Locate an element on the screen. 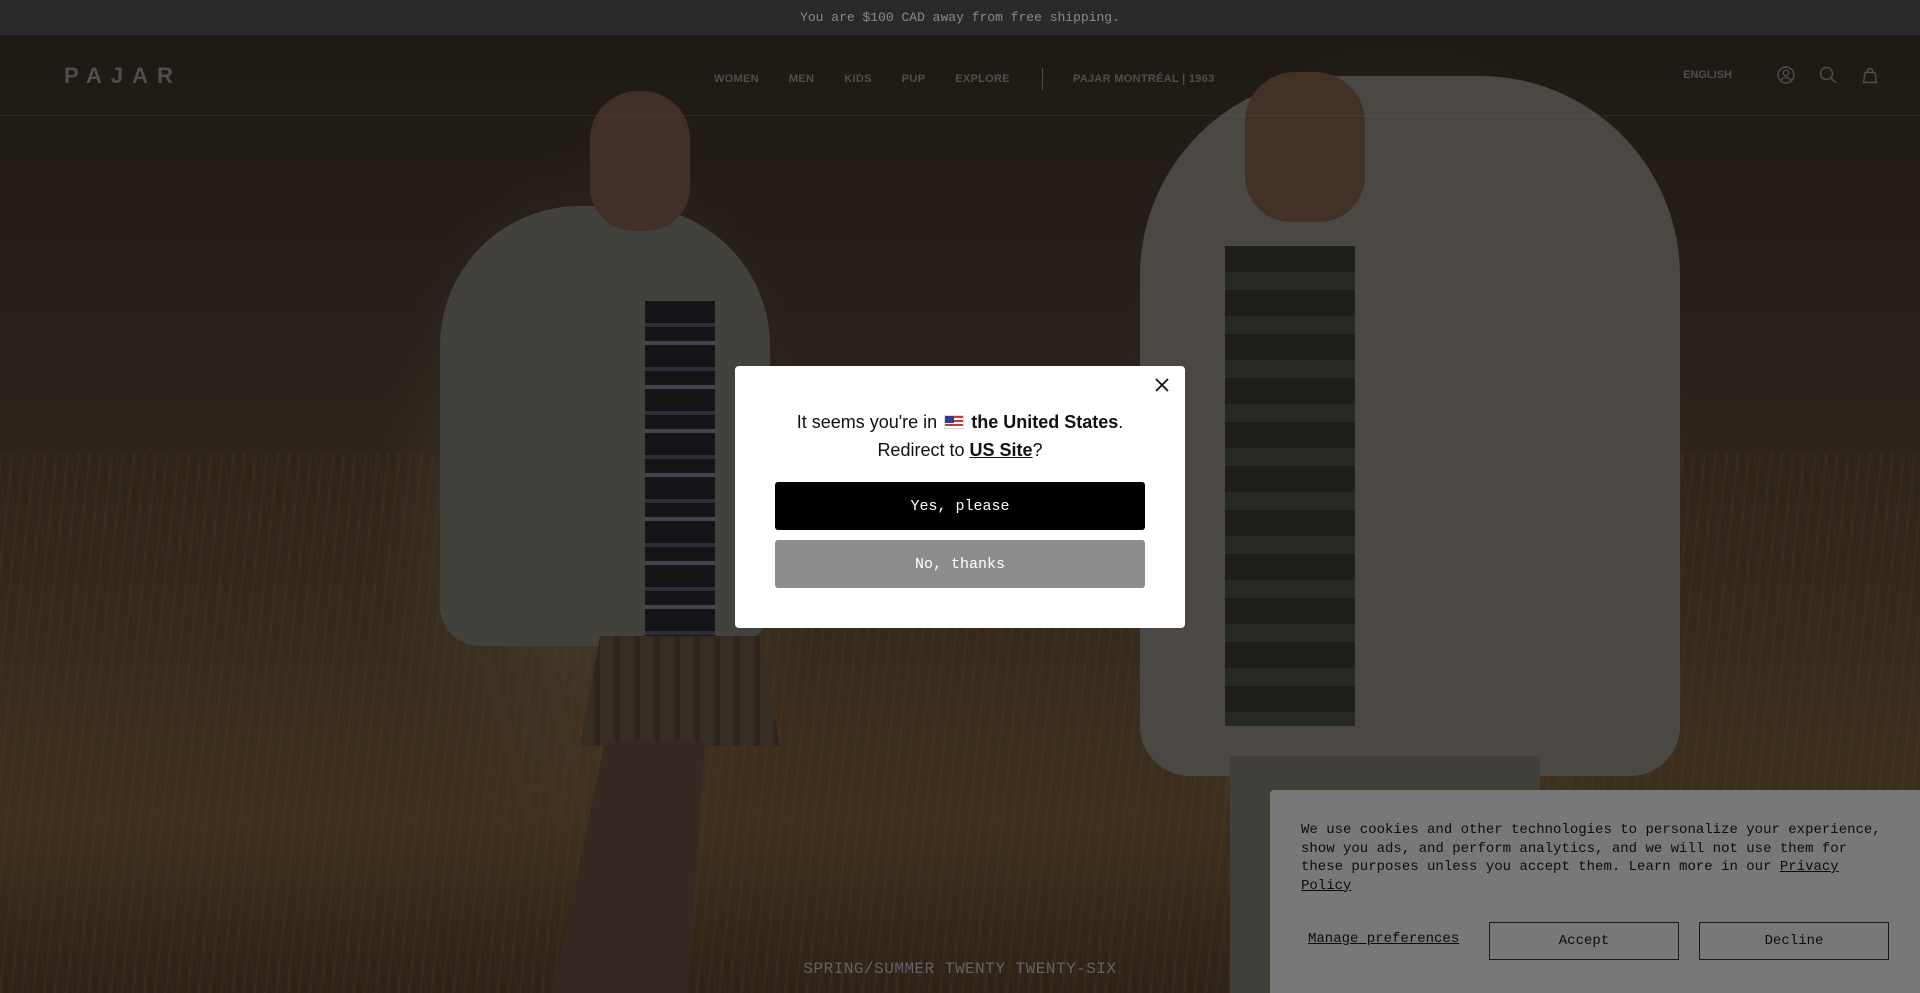  close-icon is located at coordinates (1162, 385).